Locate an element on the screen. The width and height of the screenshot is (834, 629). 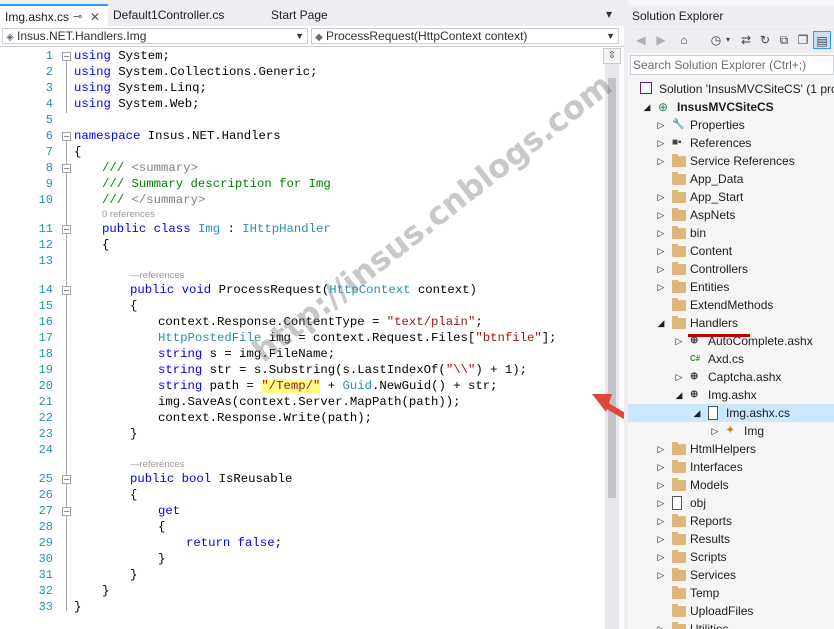
tree-item: C# Axd.cs is located at coordinates (731, 359).